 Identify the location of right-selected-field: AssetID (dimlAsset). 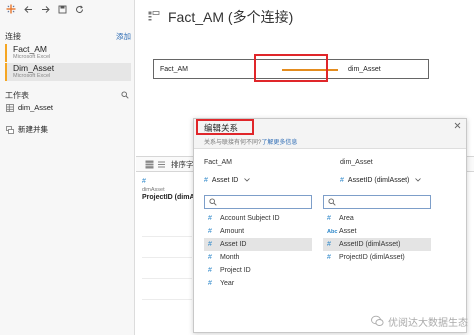
(378, 180).